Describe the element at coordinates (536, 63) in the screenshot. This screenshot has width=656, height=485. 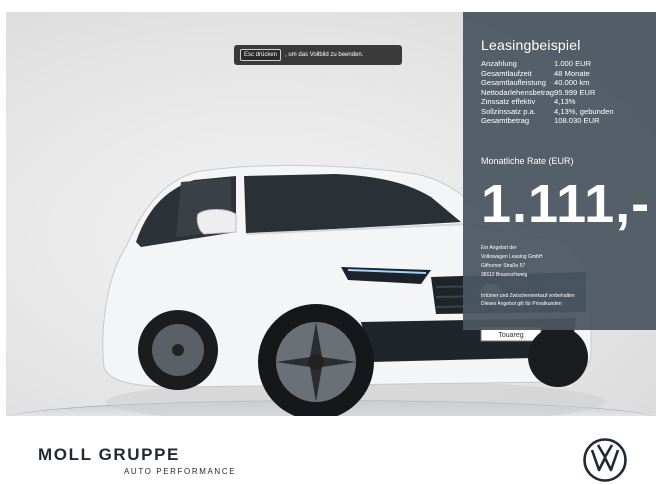
I see `term-row: Anzahlung 1.000 EUR` at that location.